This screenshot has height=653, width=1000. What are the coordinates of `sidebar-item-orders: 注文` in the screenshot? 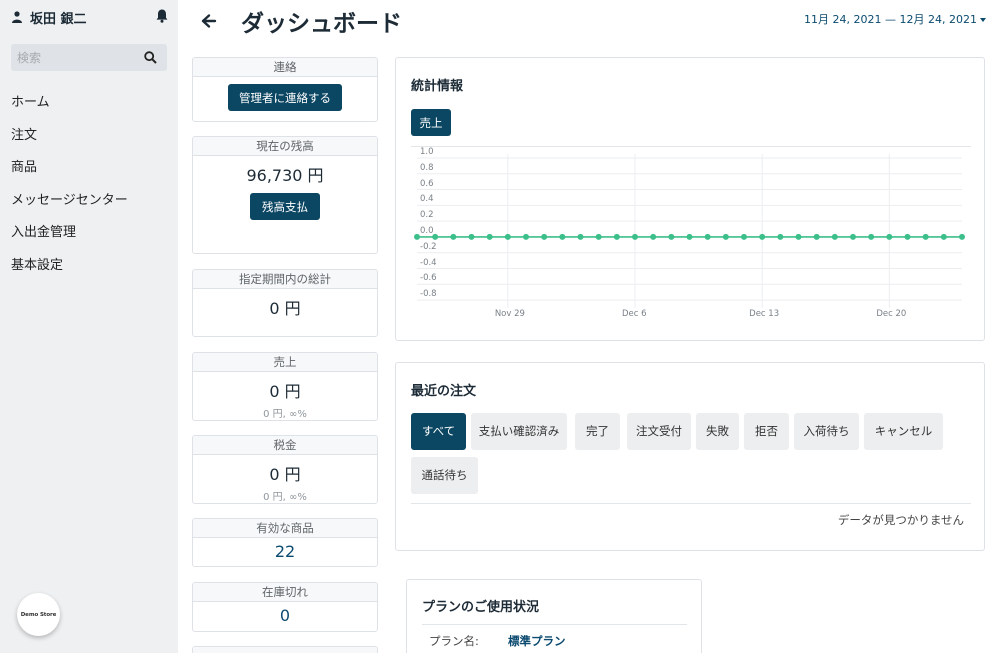 It's located at (69, 141).